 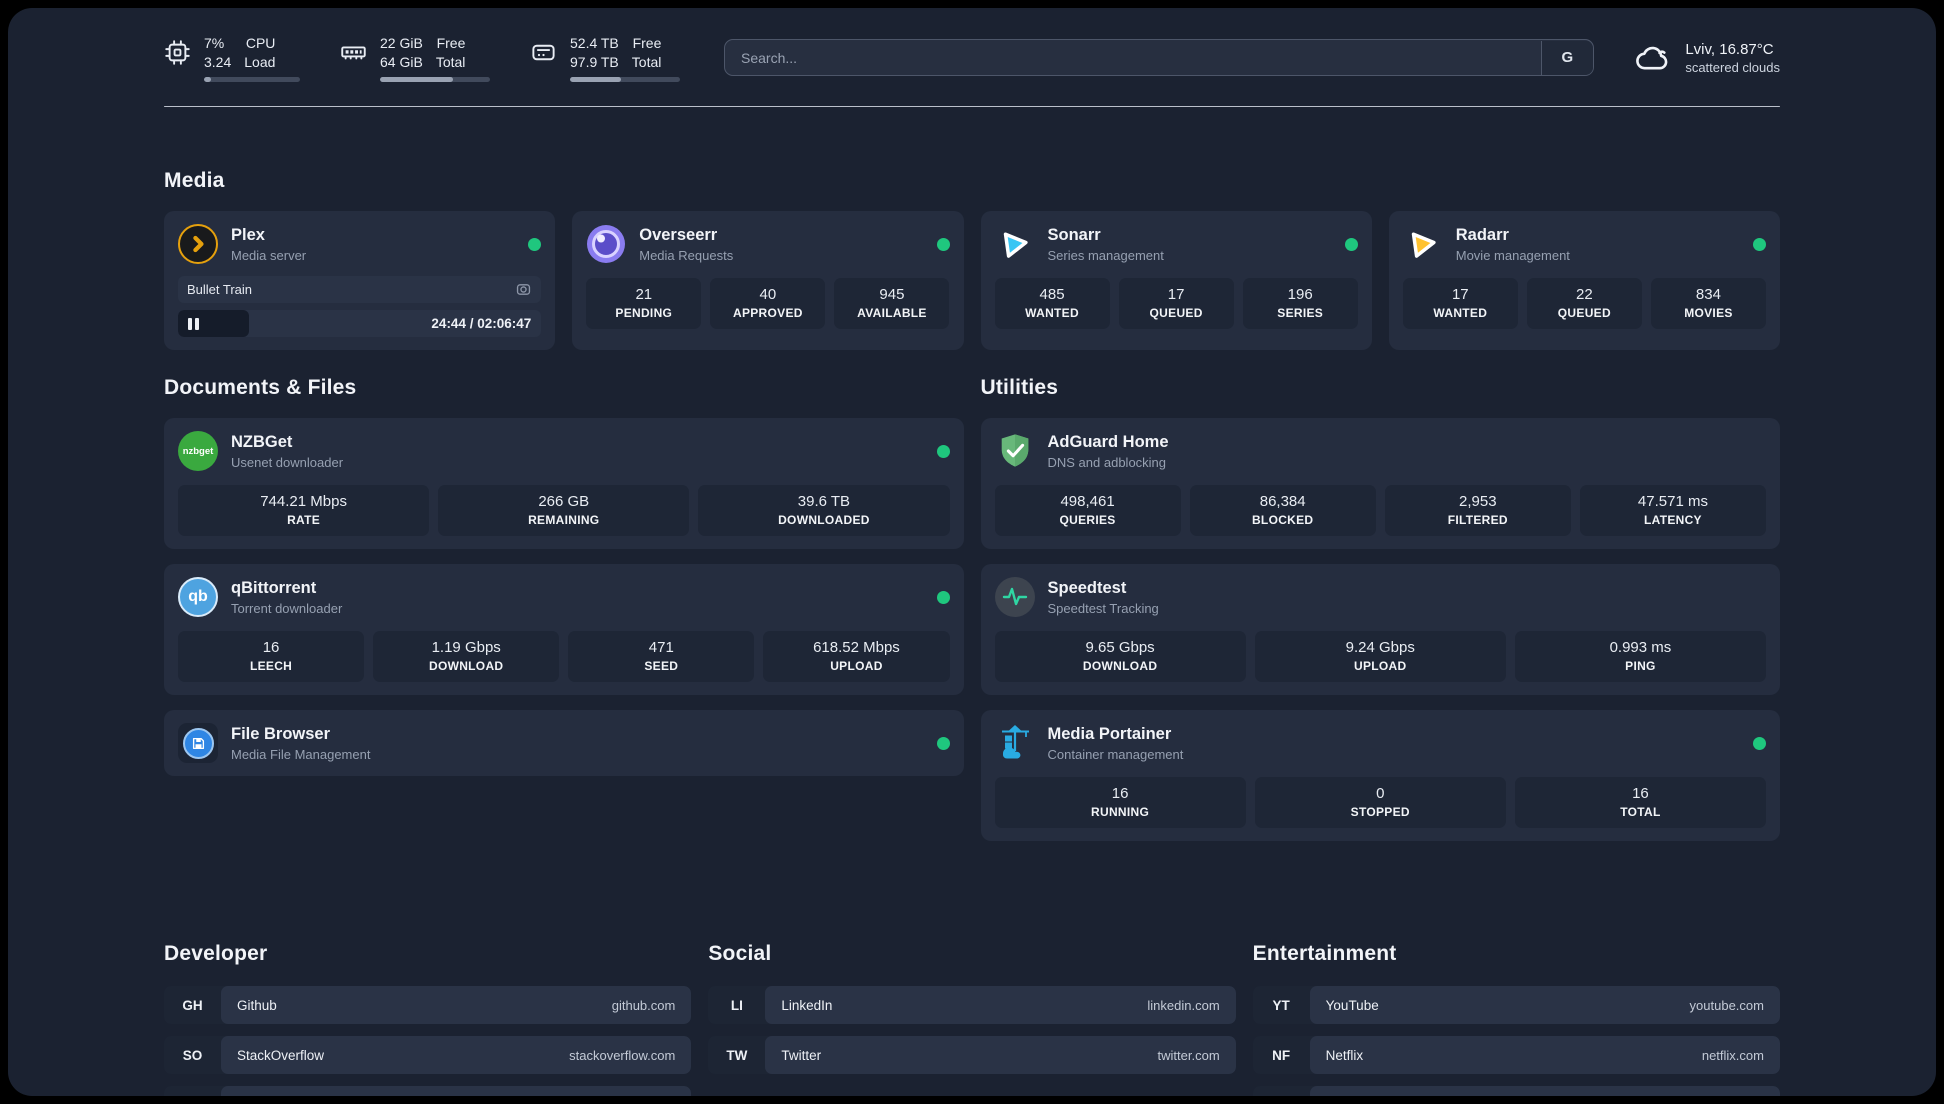 I want to click on section-heading-utilities: Utilities, so click(x=1019, y=388).